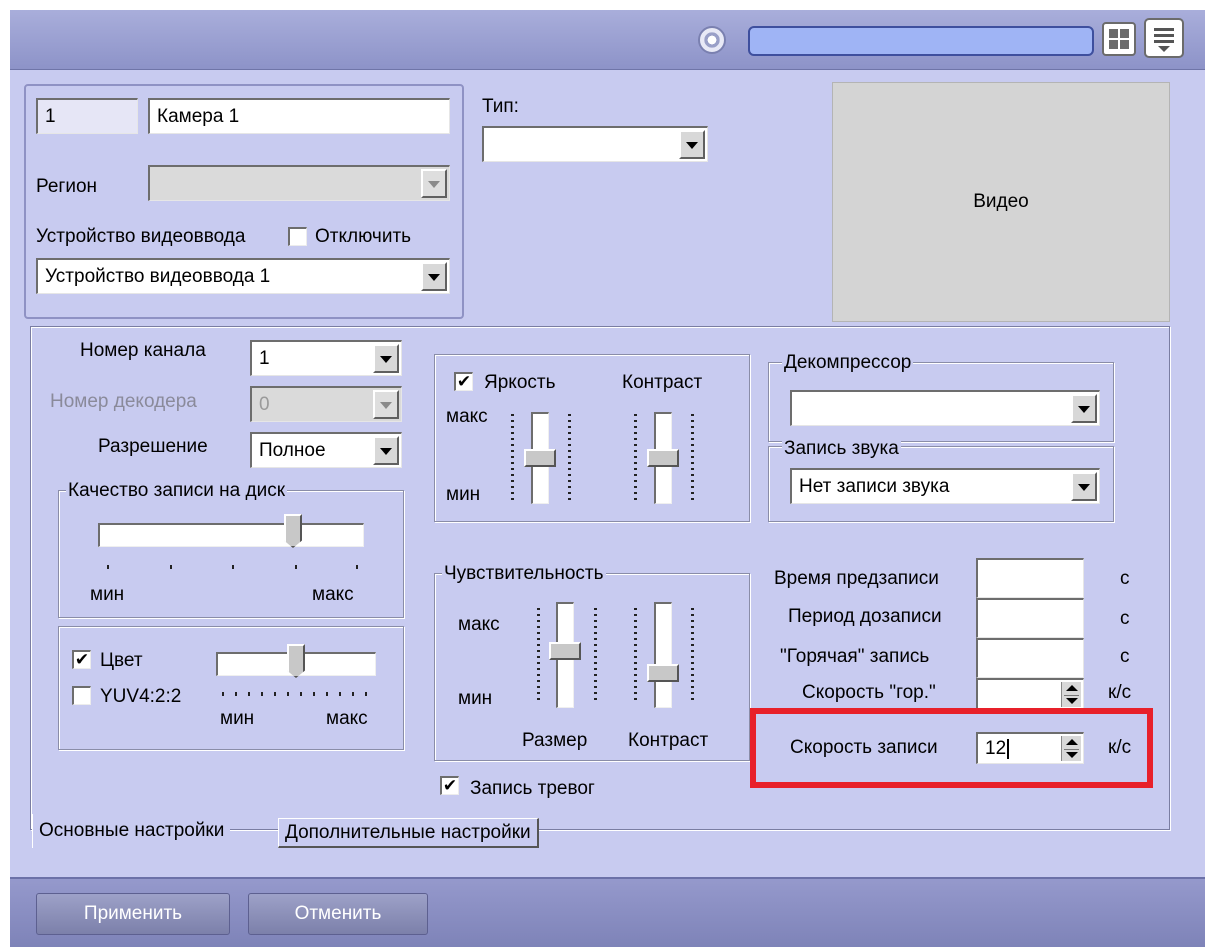 This screenshot has width=1205, height=947. What do you see at coordinates (663, 655) in the screenshot?
I see `sens-contrast-track` at bounding box center [663, 655].